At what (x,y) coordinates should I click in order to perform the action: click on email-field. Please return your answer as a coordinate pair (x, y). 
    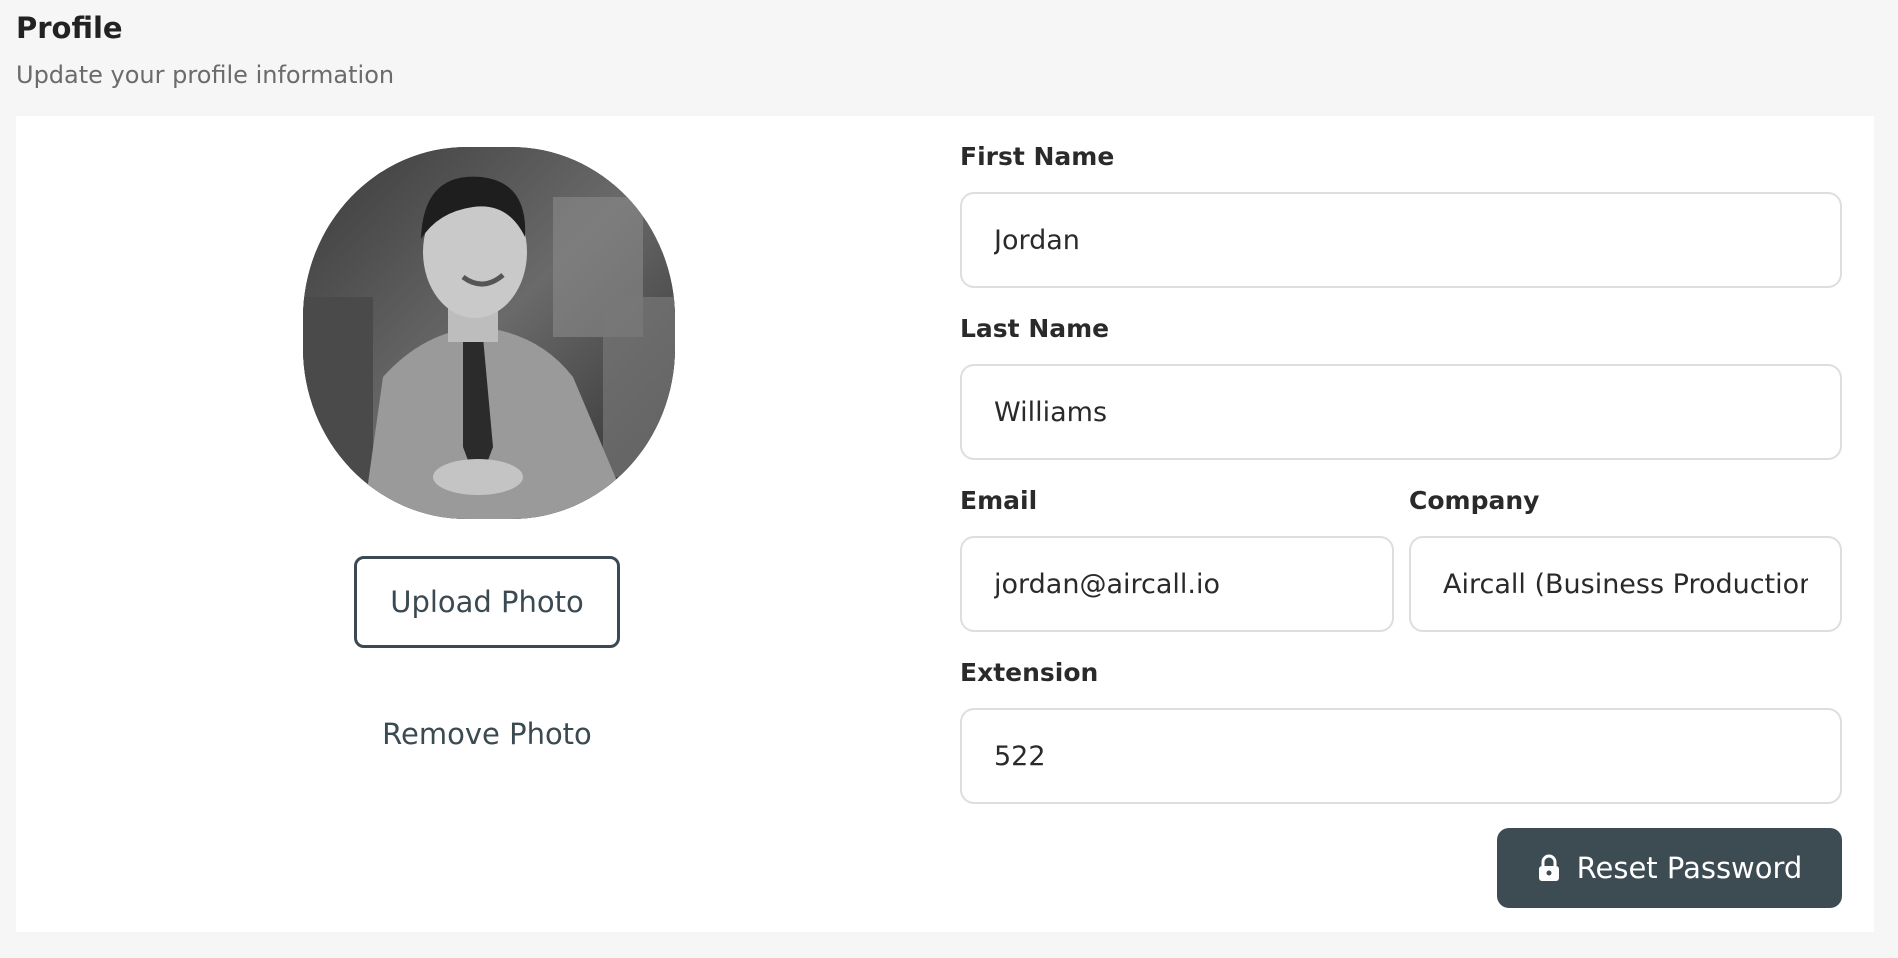
    Looking at the image, I should click on (1177, 584).